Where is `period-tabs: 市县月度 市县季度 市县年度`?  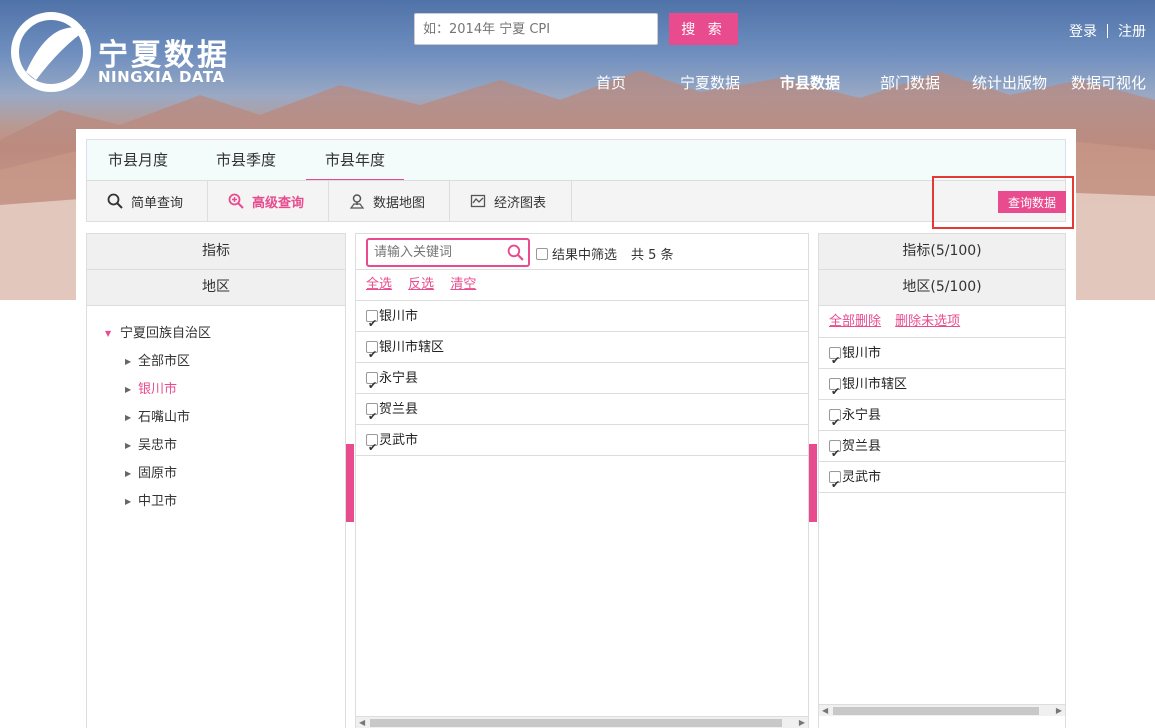 period-tabs: 市县月度 市县季度 市县年度 is located at coordinates (576, 160).